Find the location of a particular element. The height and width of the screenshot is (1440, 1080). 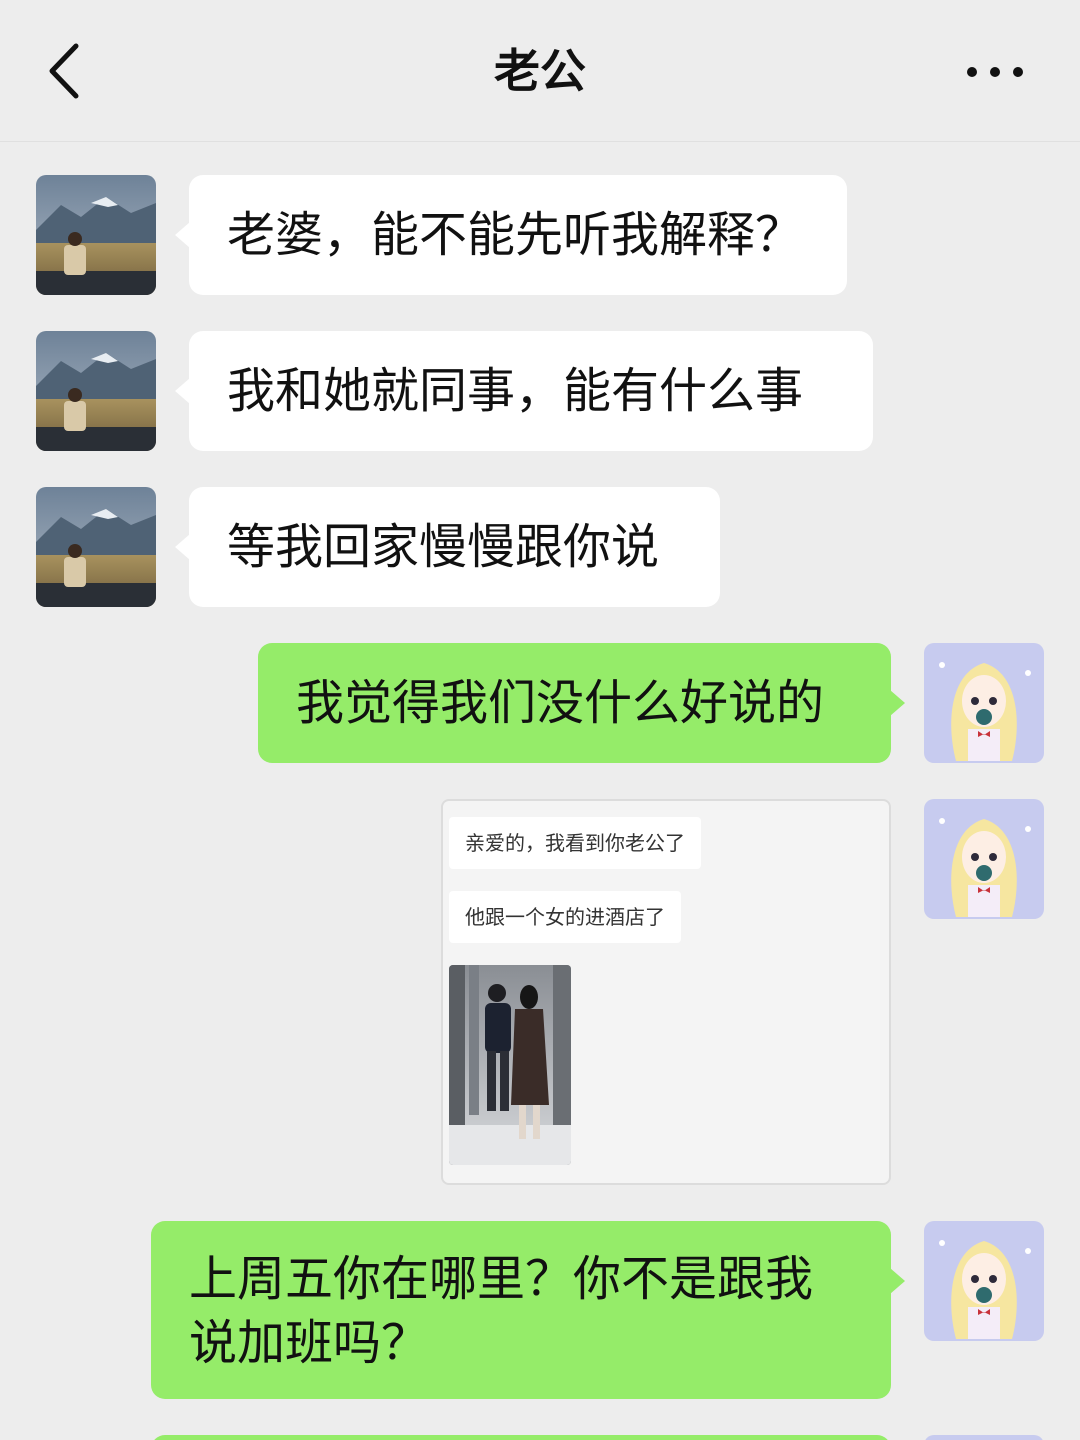

screenshot-text: 他跟一个女的进酒店了 is located at coordinates (565, 917).